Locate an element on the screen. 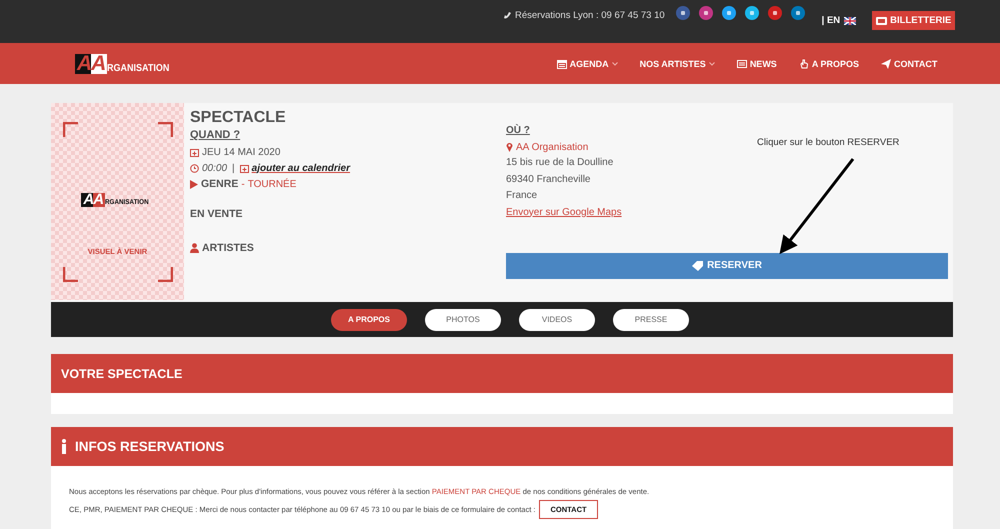 The image size is (1000, 529). event-time: 00:00 is located at coordinates (215, 168).